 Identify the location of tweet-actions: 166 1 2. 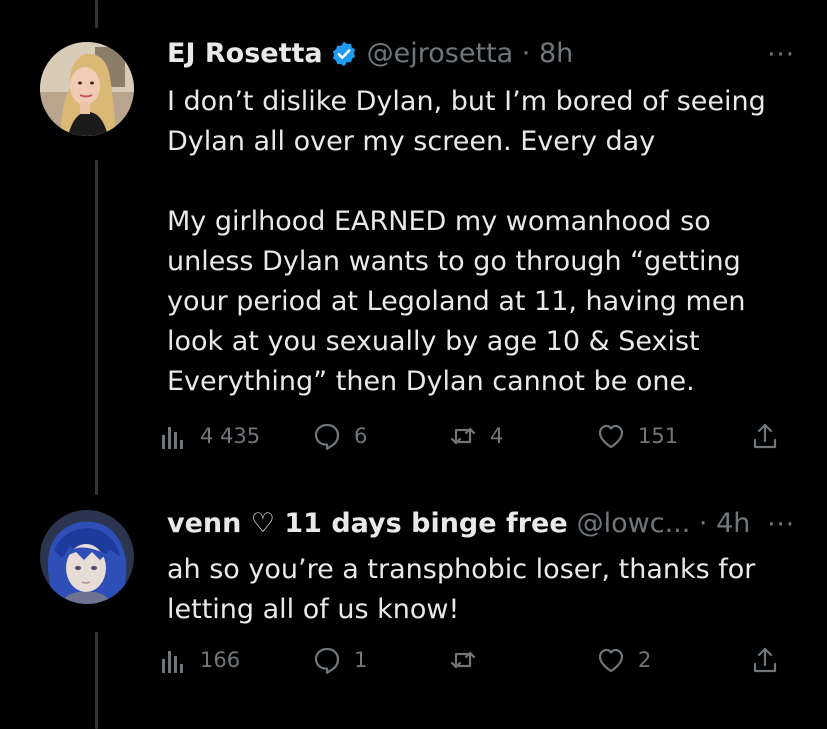
(478, 665).